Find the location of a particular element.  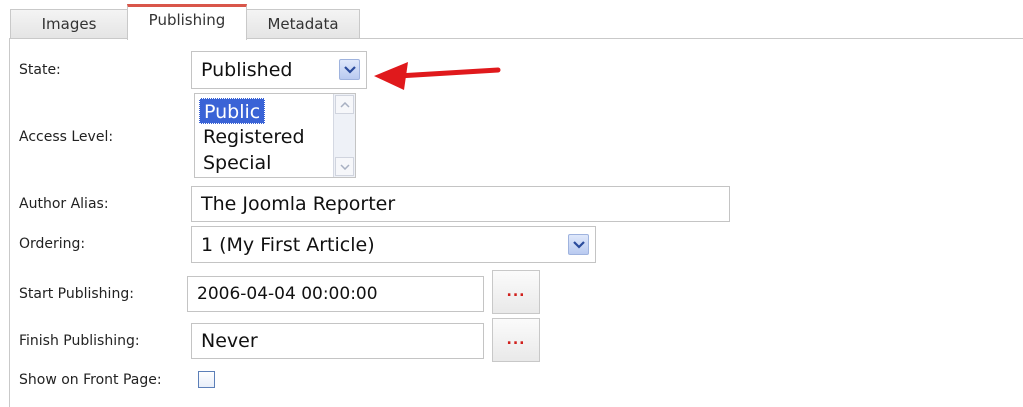

finish-publishing-input: Never is located at coordinates (337, 341).